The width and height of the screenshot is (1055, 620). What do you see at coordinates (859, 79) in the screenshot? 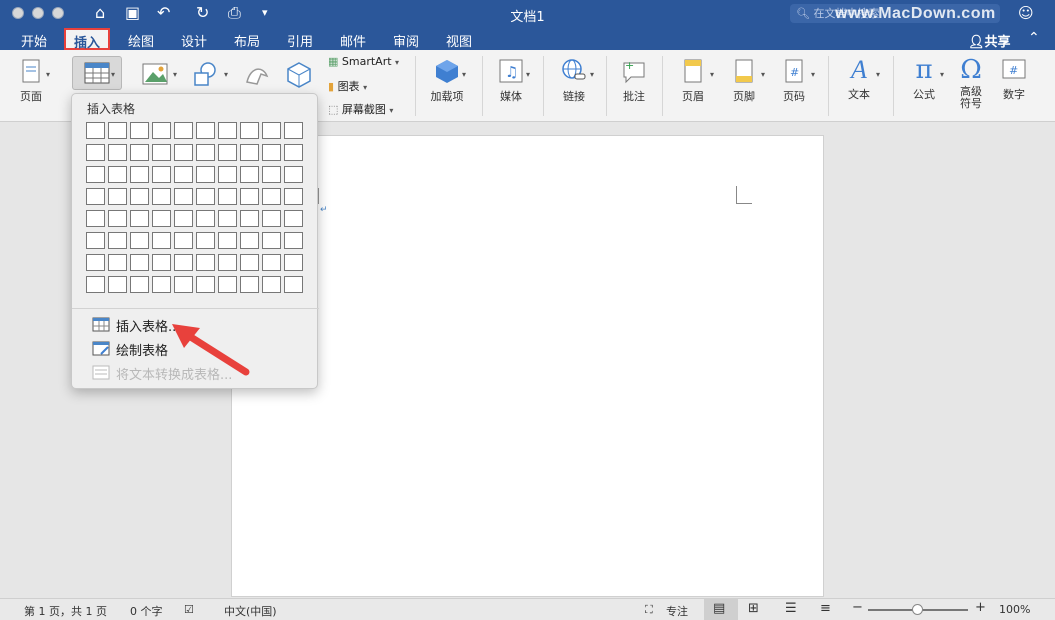
I see `text-button: A 文本` at bounding box center [859, 79].